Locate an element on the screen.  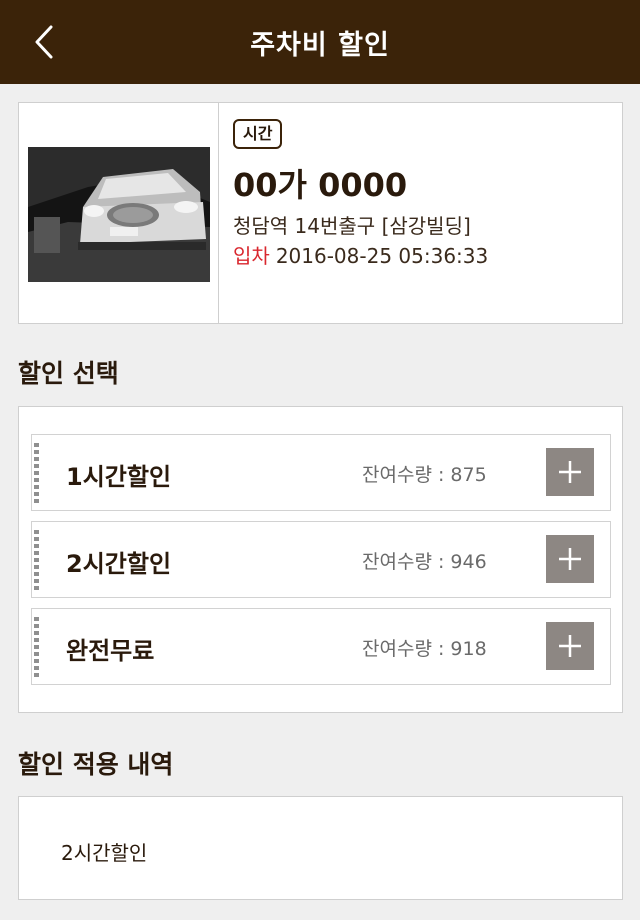
entry-time-row: 입차 2016-08-25 05:36:33 is located at coordinates (422, 256).